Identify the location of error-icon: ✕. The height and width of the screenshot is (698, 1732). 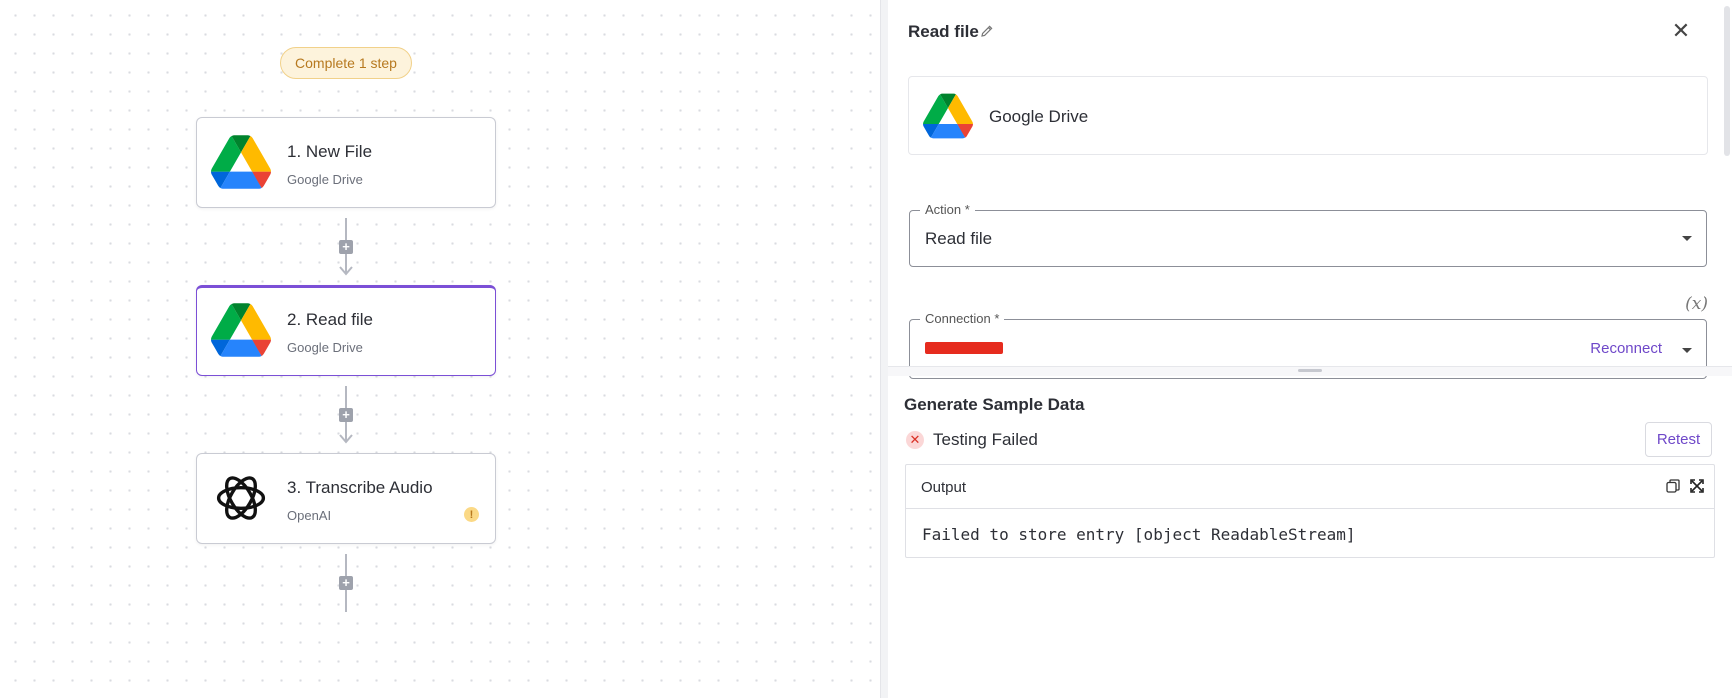
(915, 440).